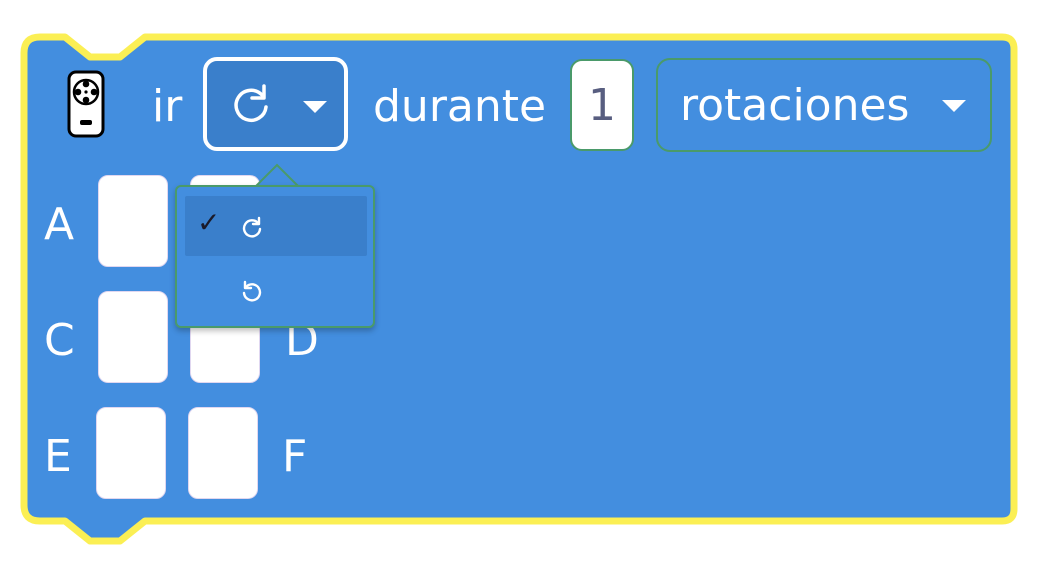  I want to click on duration-input: 1, so click(602, 105).